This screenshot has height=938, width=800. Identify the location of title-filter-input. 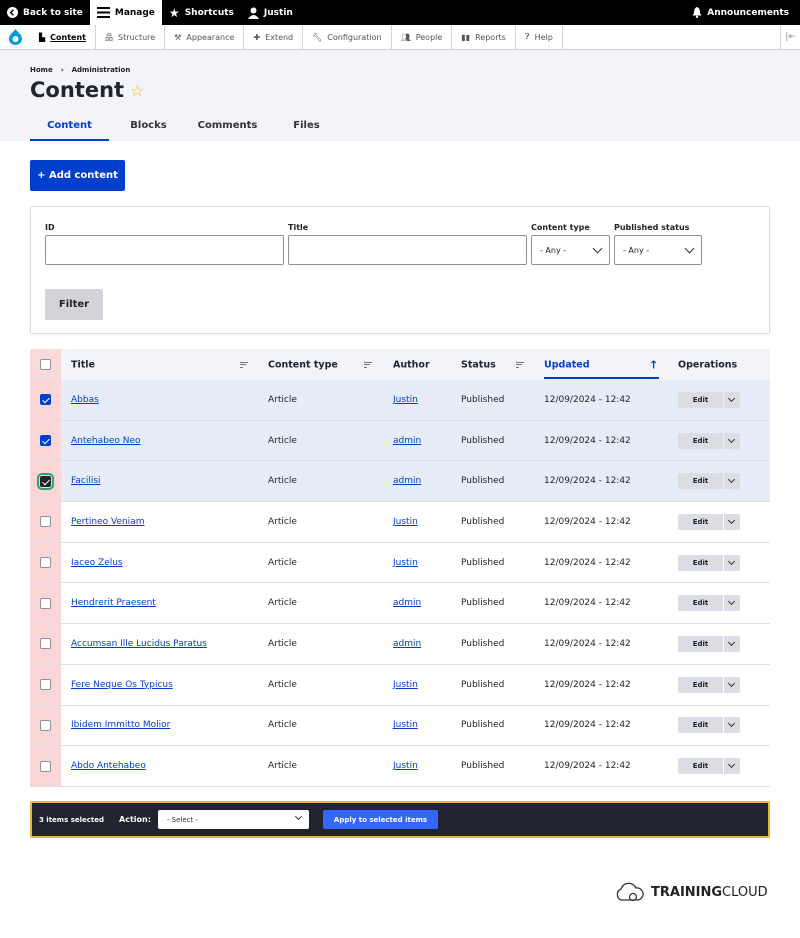
(407, 250).